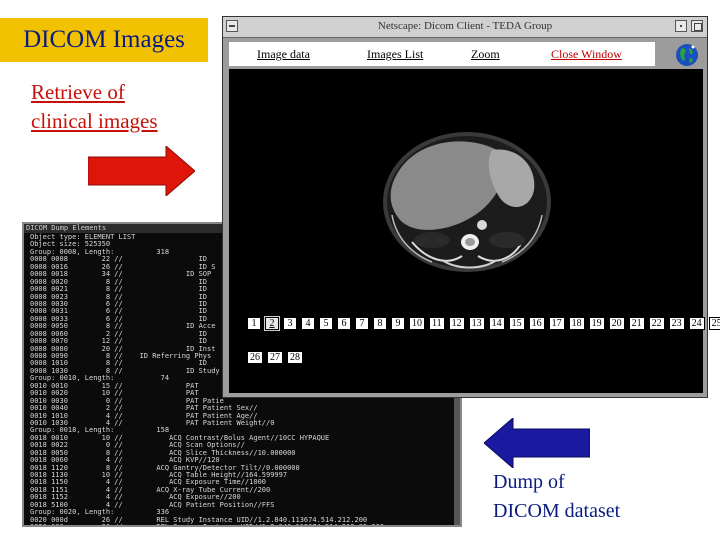 Image resolution: width=720 pixels, height=540 pixels. I want to click on page-button-label: 10, so click(417, 323).